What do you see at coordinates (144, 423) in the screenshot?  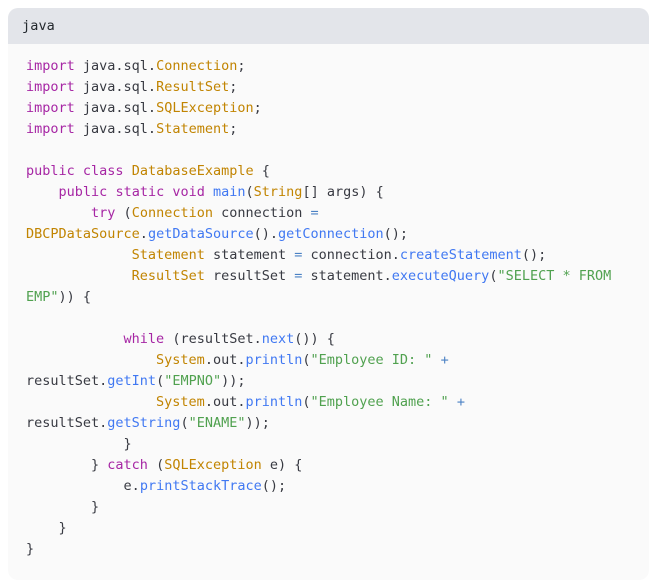 I see `code-token-function: getString` at bounding box center [144, 423].